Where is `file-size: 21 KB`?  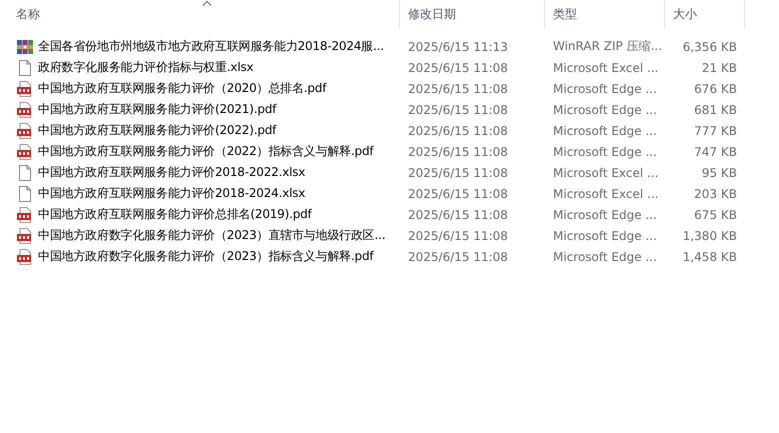 file-size: 21 KB is located at coordinates (719, 67).